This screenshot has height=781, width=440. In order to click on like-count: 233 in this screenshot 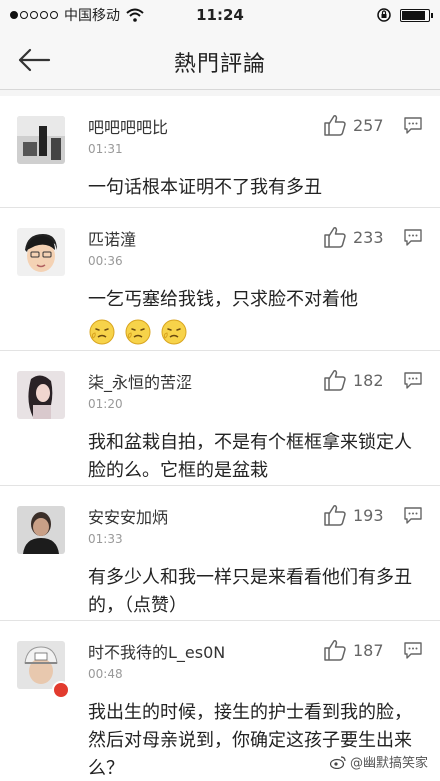, I will do `click(368, 237)`.